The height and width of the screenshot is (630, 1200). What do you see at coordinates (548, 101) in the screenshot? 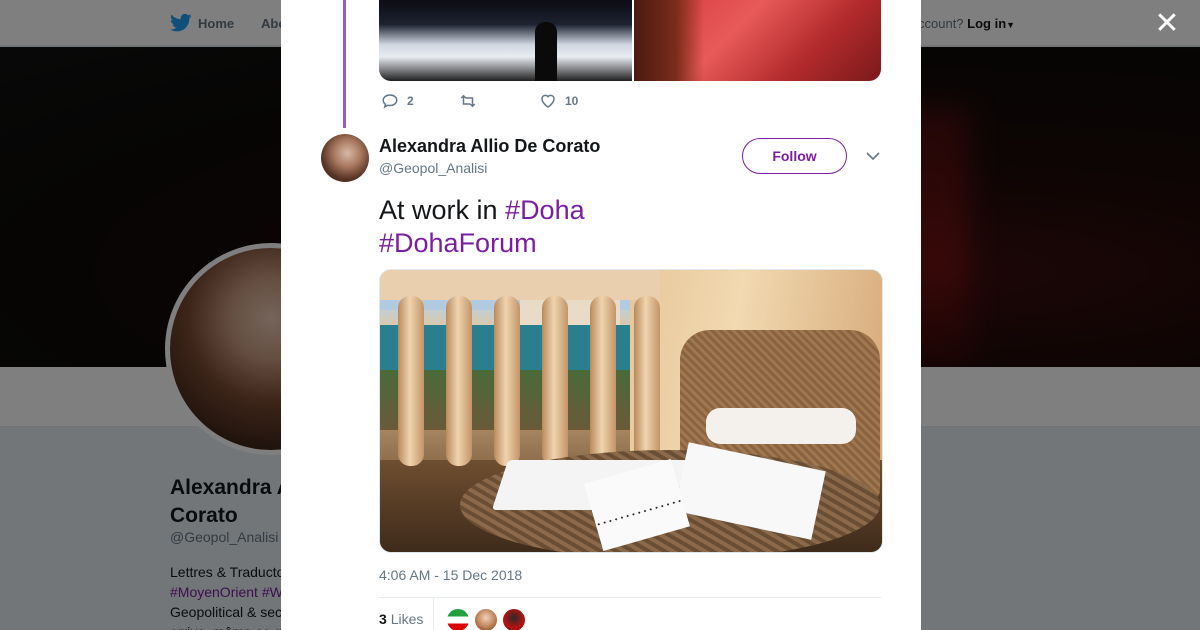
I see `heart-icon` at bounding box center [548, 101].